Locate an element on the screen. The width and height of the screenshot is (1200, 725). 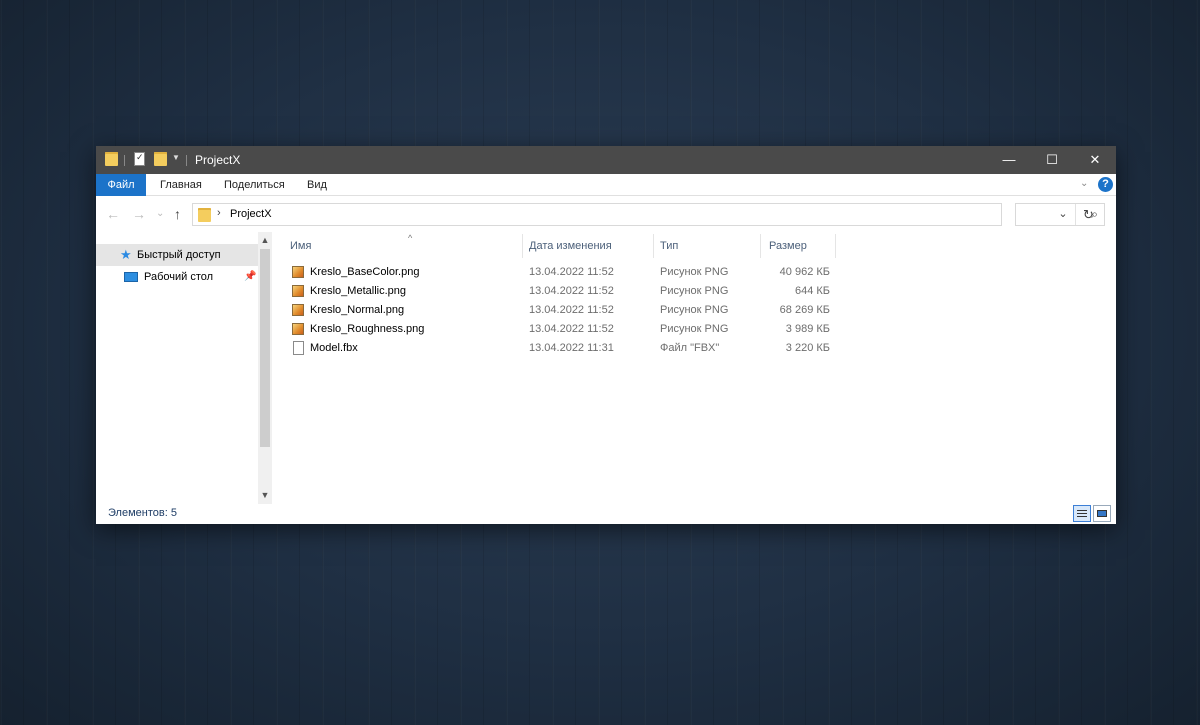
file-date: 13.04.2022 11:31 is located at coordinates (571, 348).